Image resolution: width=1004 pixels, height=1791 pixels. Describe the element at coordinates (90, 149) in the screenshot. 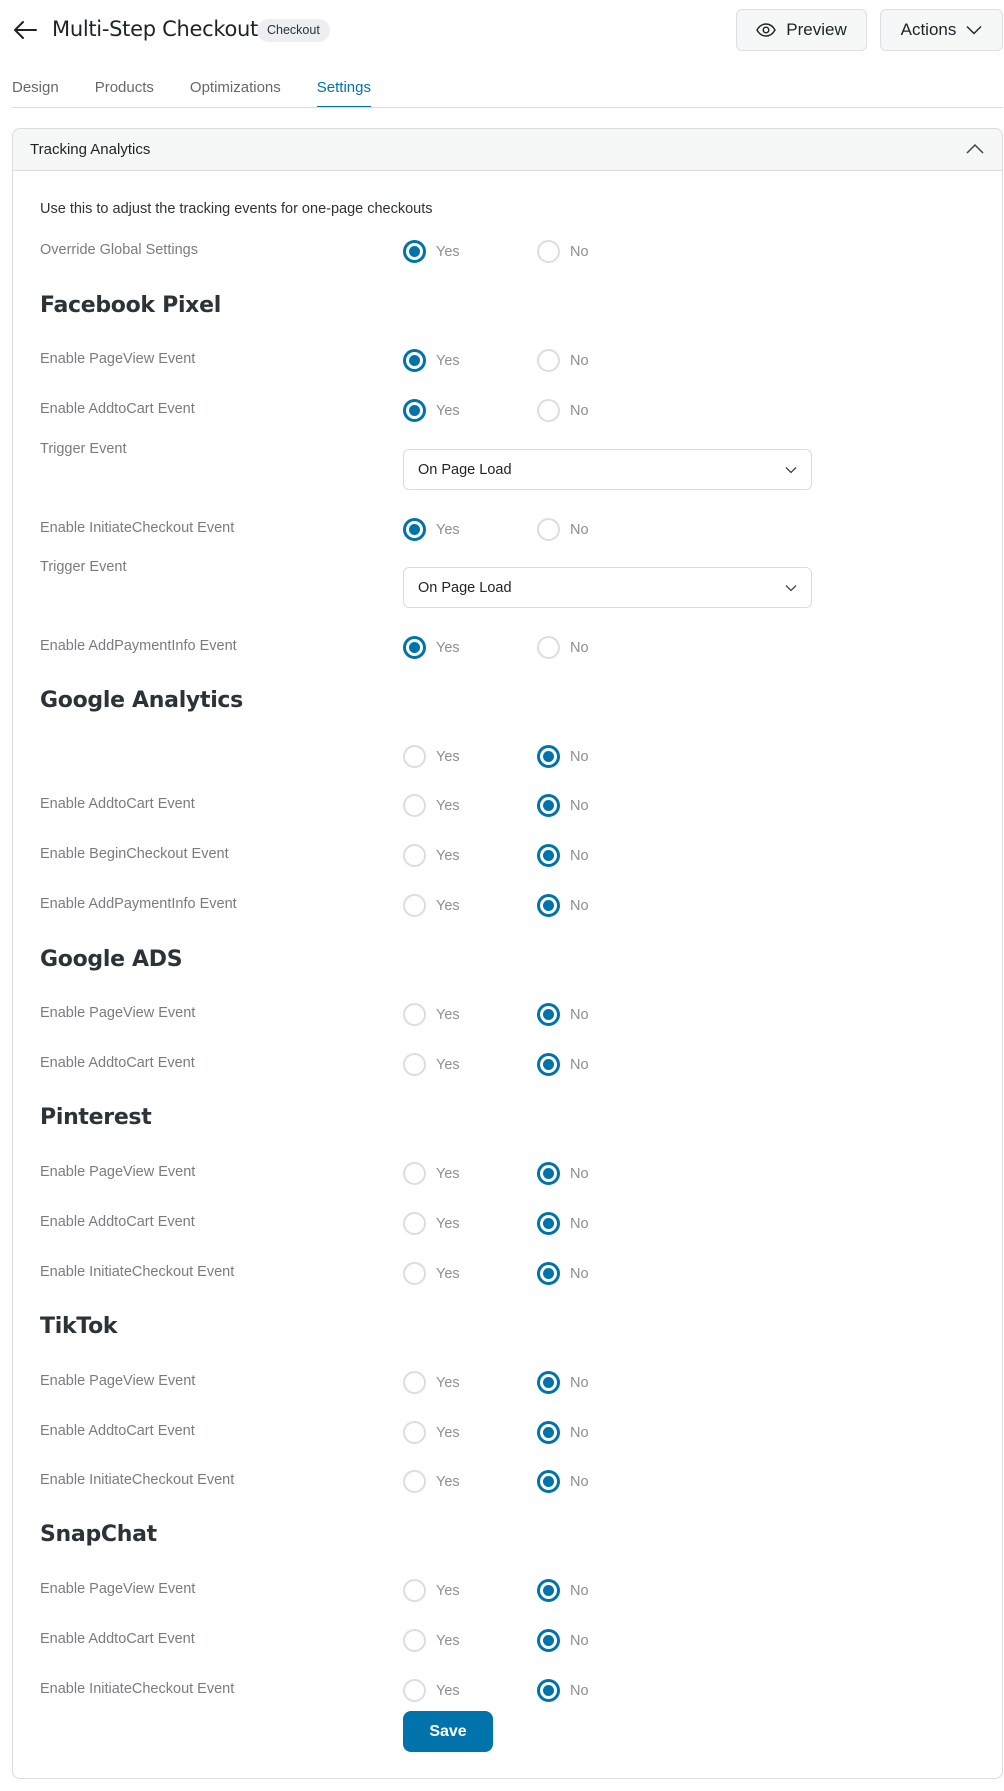

I see `panel-title: Tracking Analytics` at that location.